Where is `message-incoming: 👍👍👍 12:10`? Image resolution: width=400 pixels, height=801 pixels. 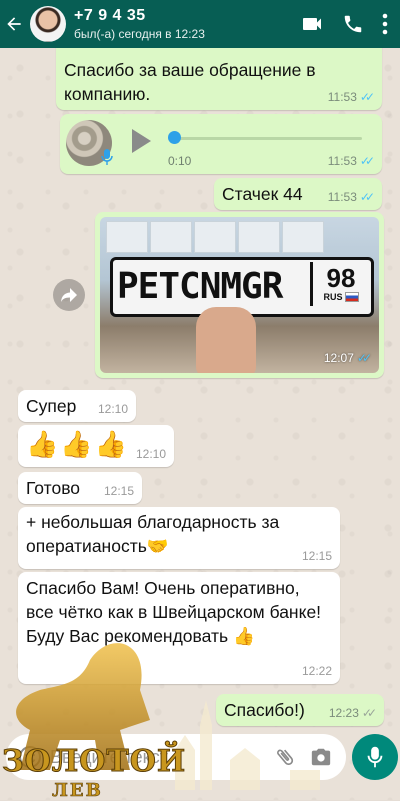
message-incoming: 👍👍👍 12:10 is located at coordinates (96, 446).